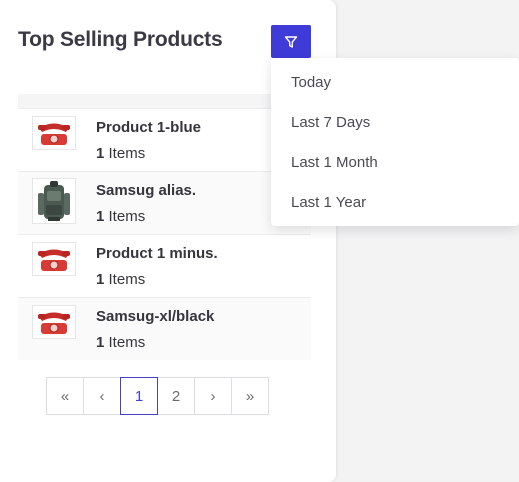 Image resolution: width=519 pixels, height=482 pixels. I want to click on filter-option-last-1-year: Last 1 Year, so click(328, 202).